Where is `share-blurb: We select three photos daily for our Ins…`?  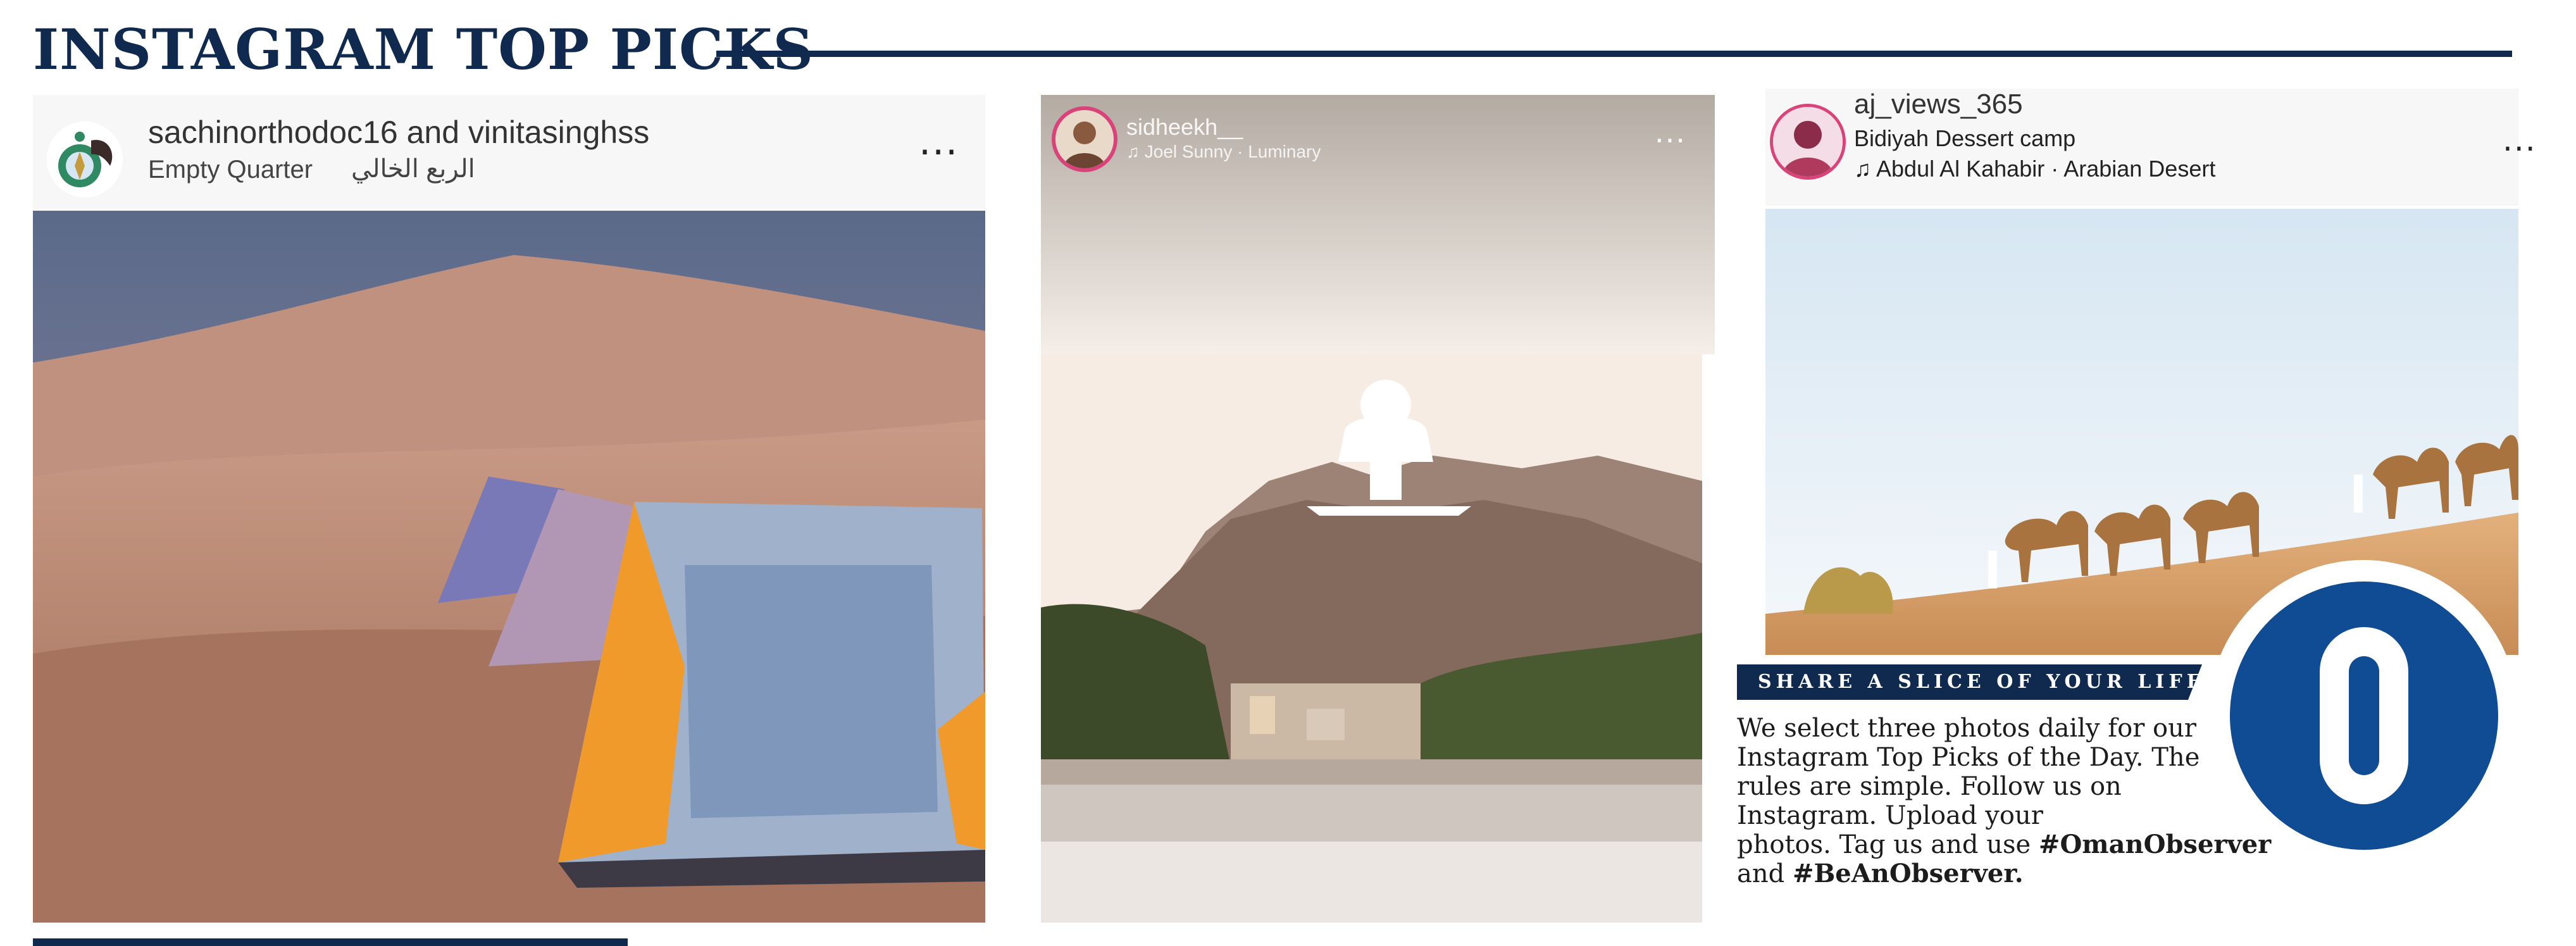 share-blurb: We select three photos daily for our Ins… is located at coordinates (2009, 801).